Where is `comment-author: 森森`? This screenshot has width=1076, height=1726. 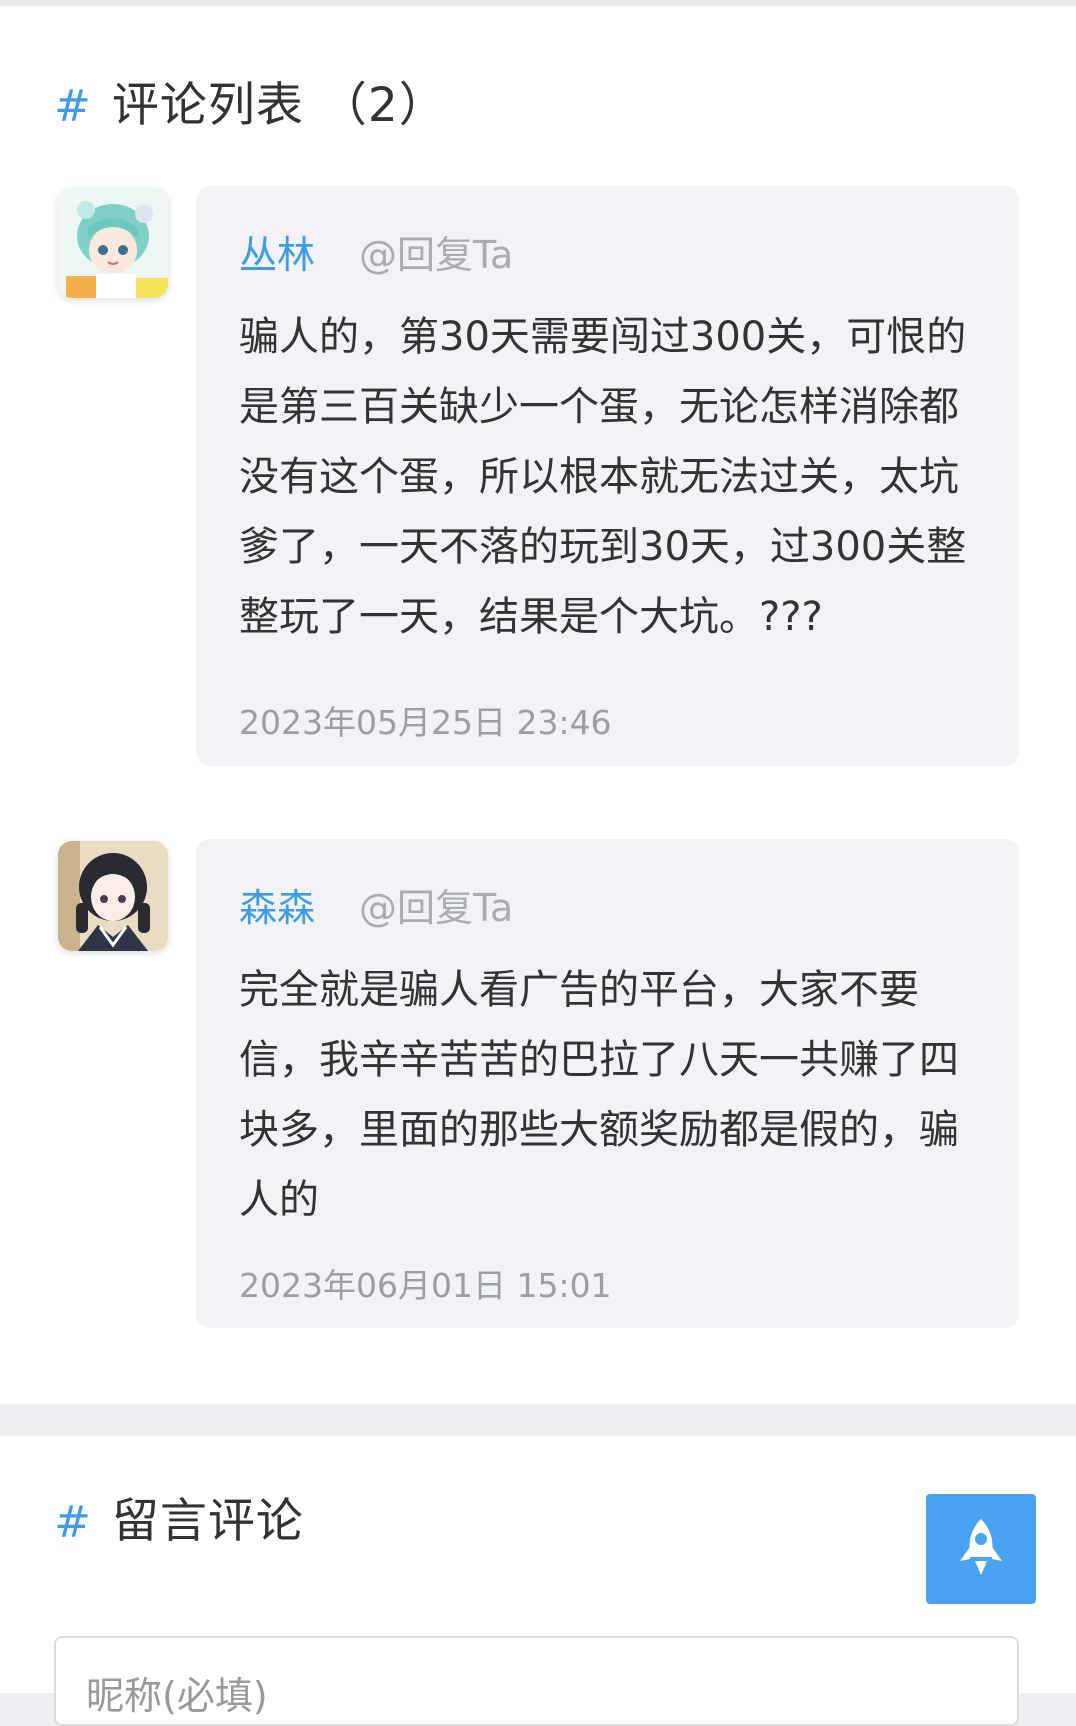 comment-author: 森森 is located at coordinates (277, 908).